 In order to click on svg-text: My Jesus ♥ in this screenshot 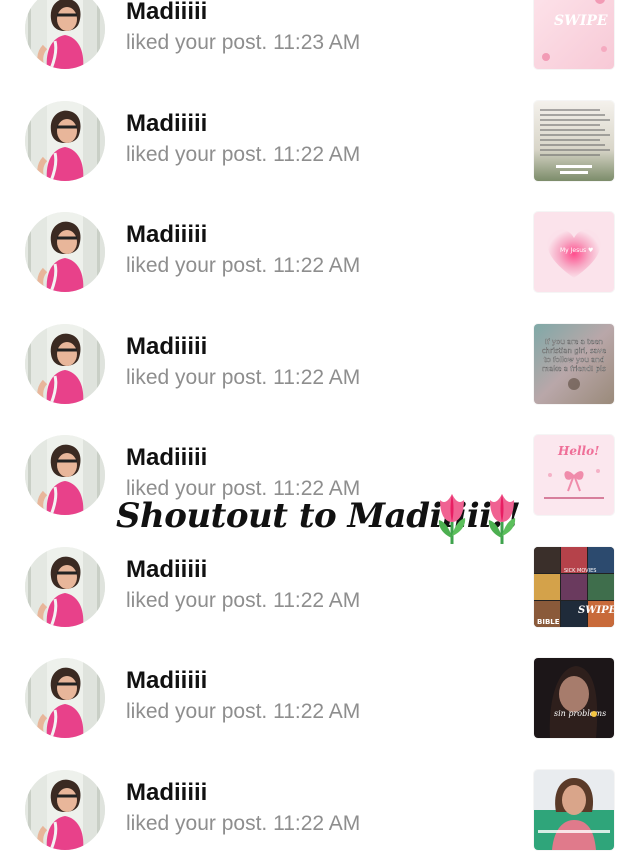, I will do `click(576, 250)`.